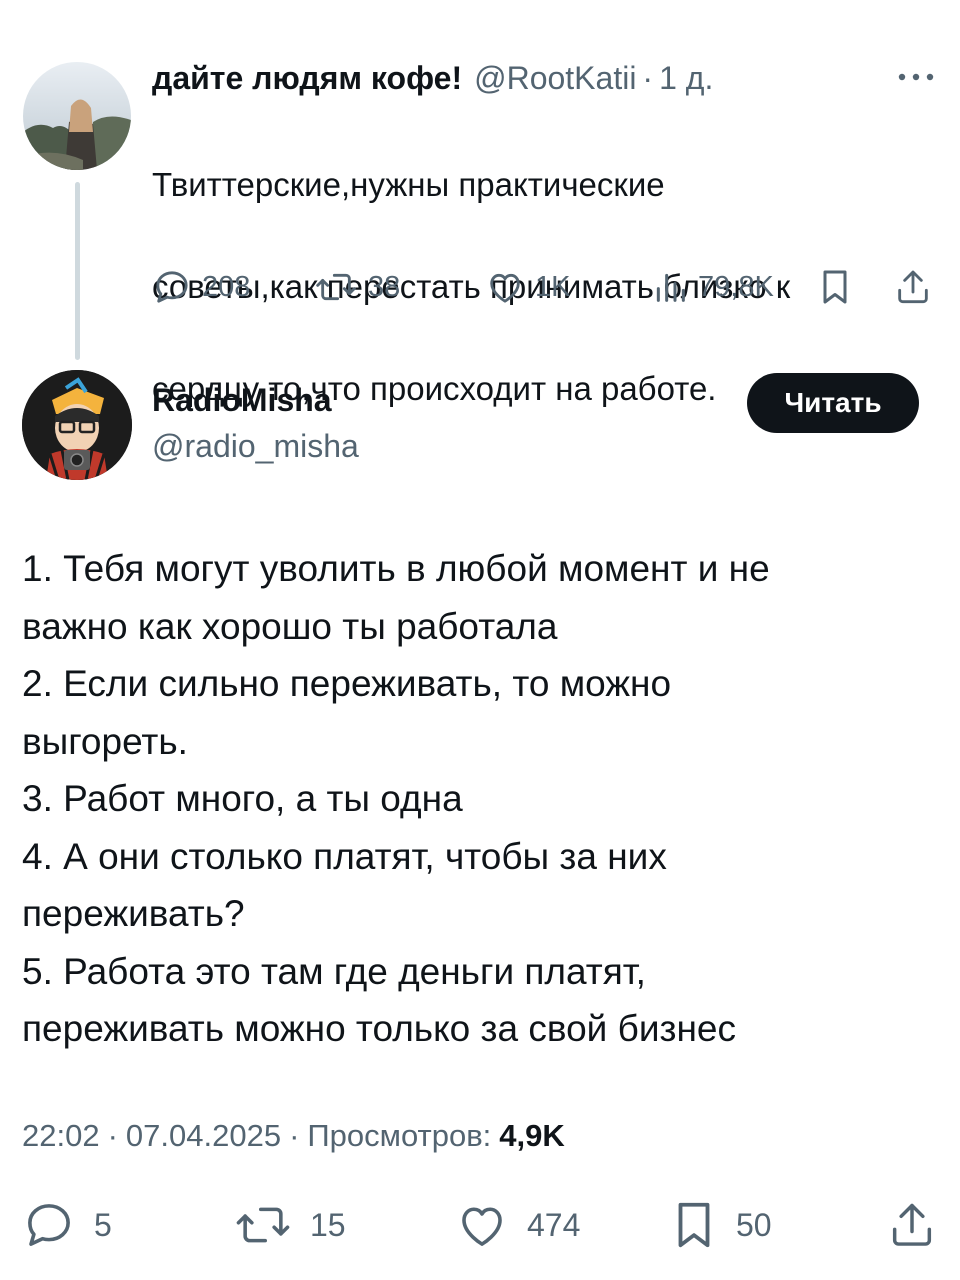  I want to click on like-count: 474, so click(554, 1224).